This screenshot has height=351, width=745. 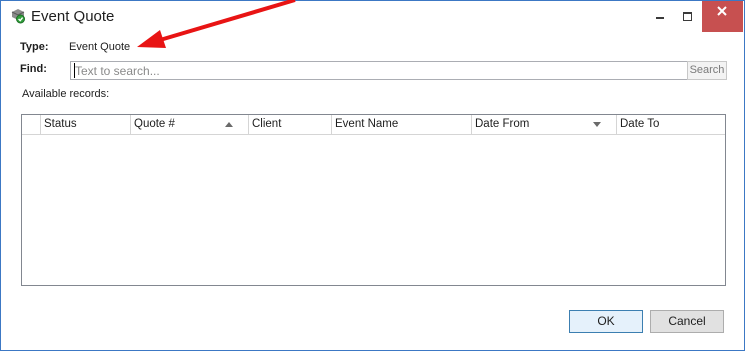 I want to click on column-header-client: Client, so click(x=290, y=124).